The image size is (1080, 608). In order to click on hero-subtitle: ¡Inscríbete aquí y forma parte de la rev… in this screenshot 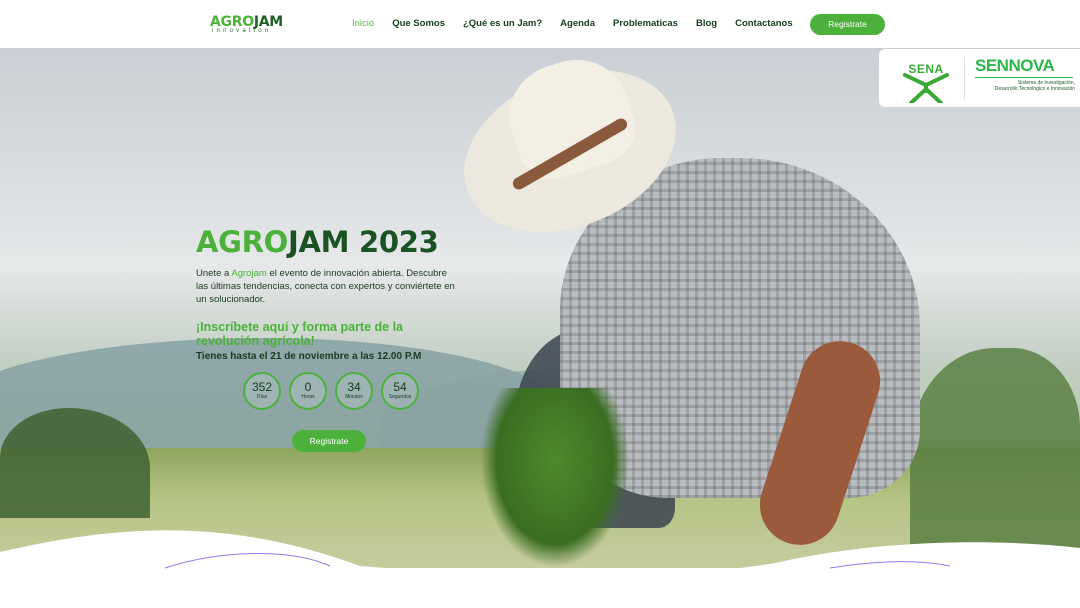, I will do `click(300, 334)`.